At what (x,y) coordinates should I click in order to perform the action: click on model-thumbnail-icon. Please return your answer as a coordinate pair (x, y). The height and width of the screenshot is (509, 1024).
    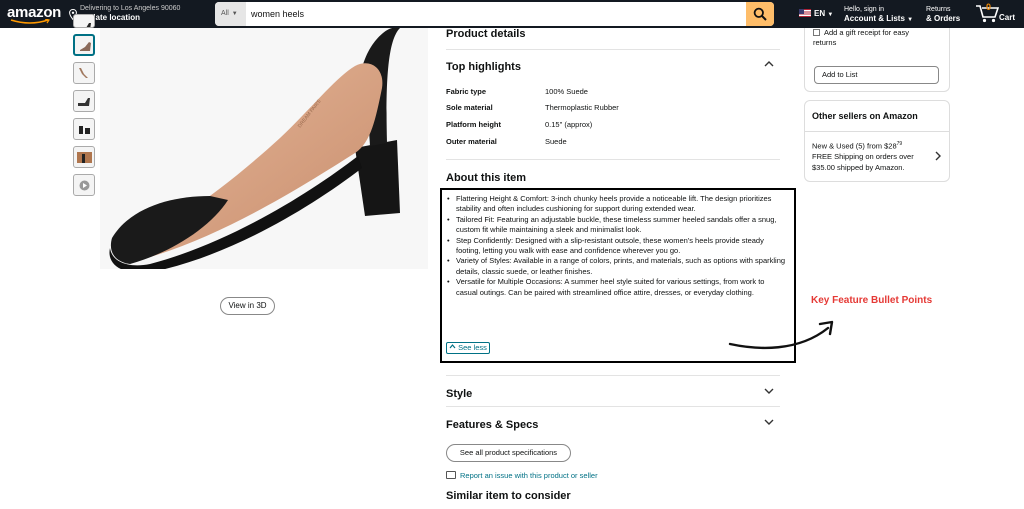
    Looking at the image, I should click on (84, 157).